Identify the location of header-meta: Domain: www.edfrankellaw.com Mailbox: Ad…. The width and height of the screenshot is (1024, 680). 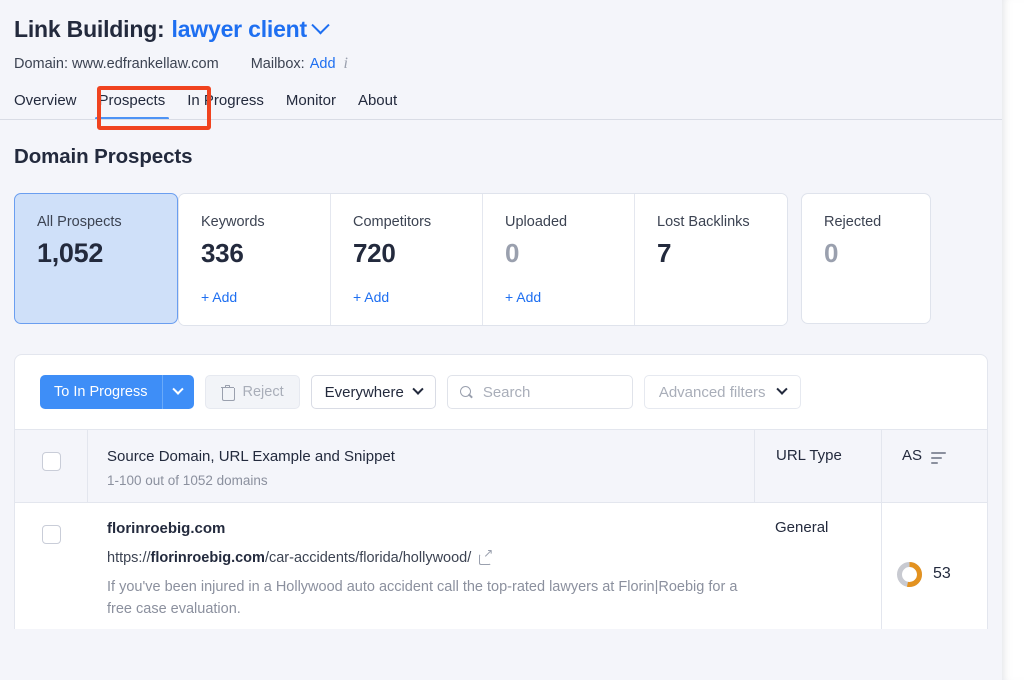
(508, 64).